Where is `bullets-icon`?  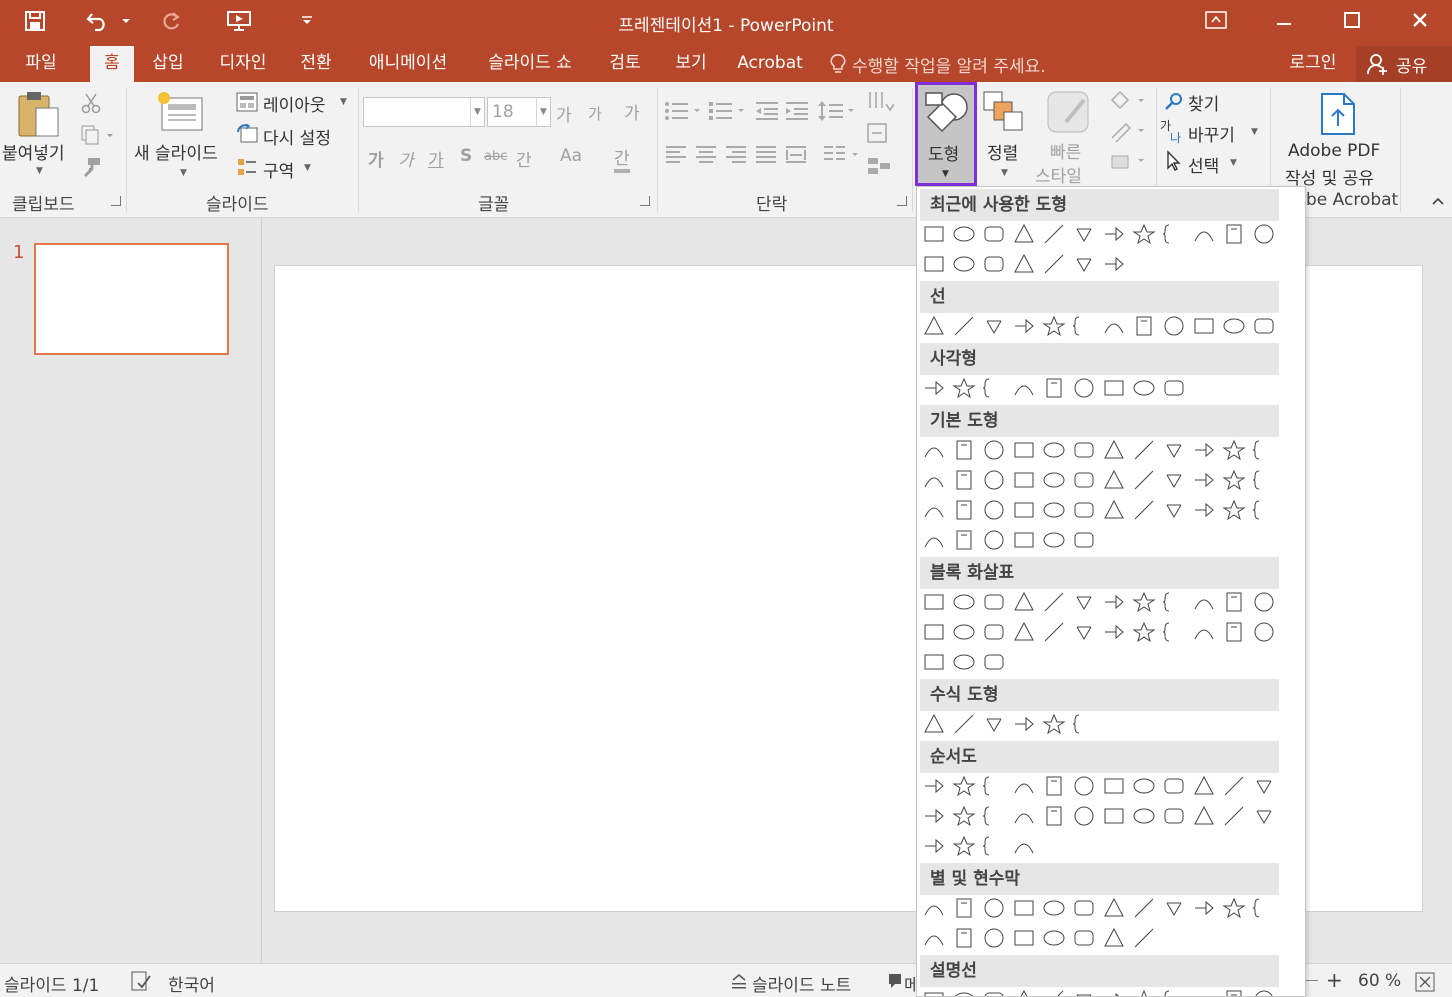
bullets-icon is located at coordinates (684, 111).